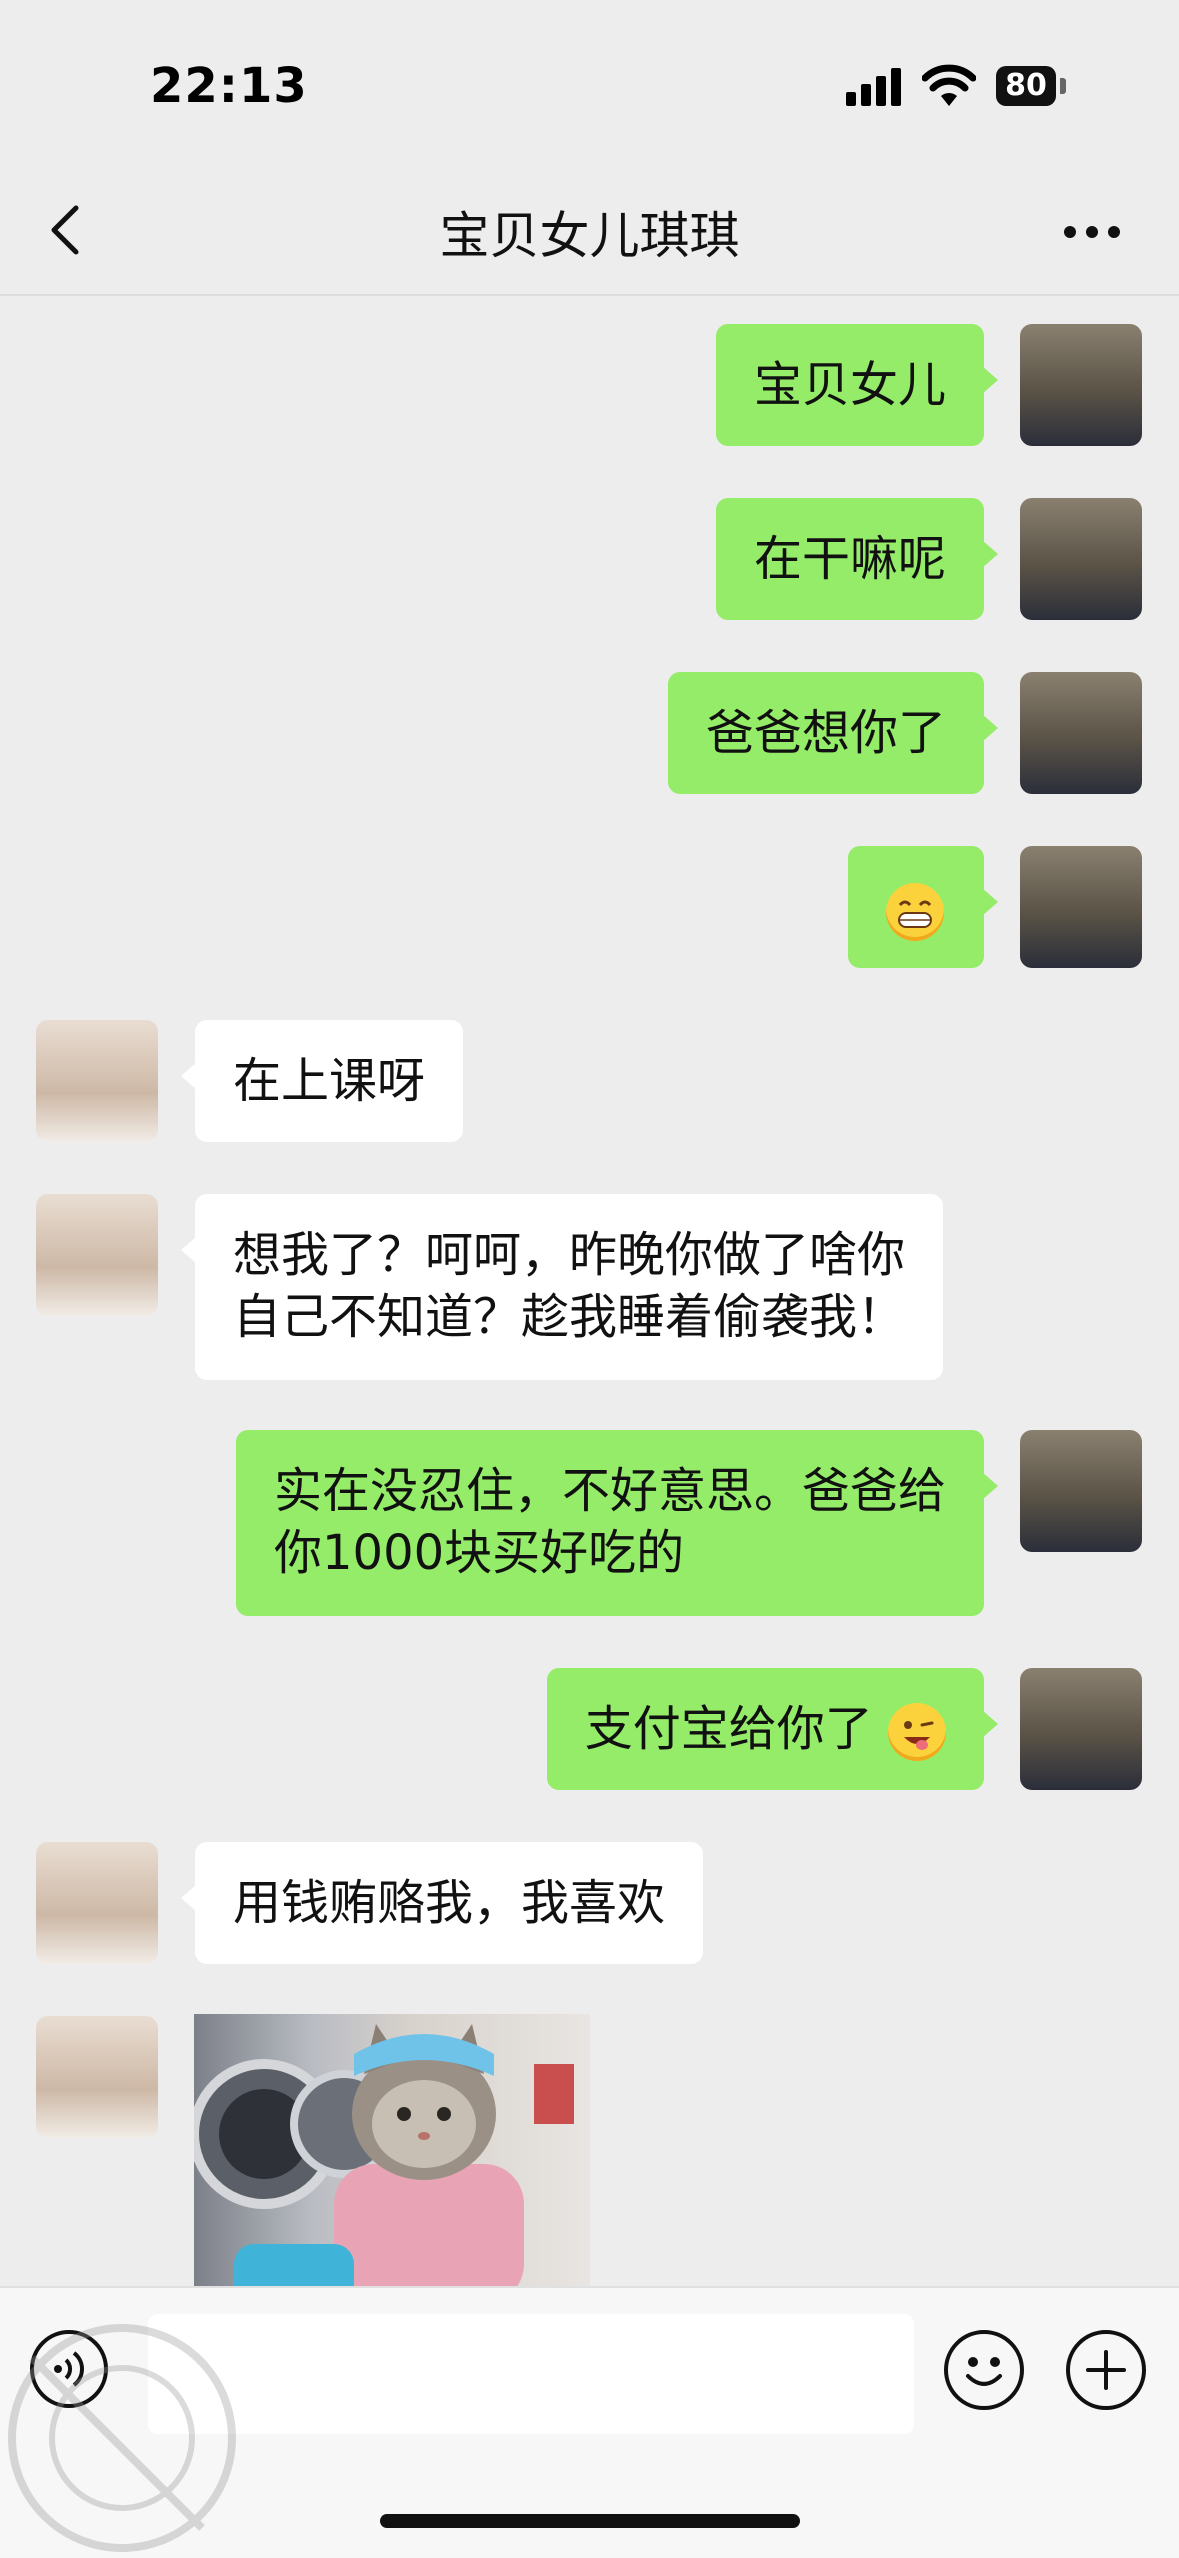  What do you see at coordinates (569, 1255) in the screenshot?
I see `message-line: 想我了？呵呵，昨晚你做了啥你` at bounding box center [569, 1255].